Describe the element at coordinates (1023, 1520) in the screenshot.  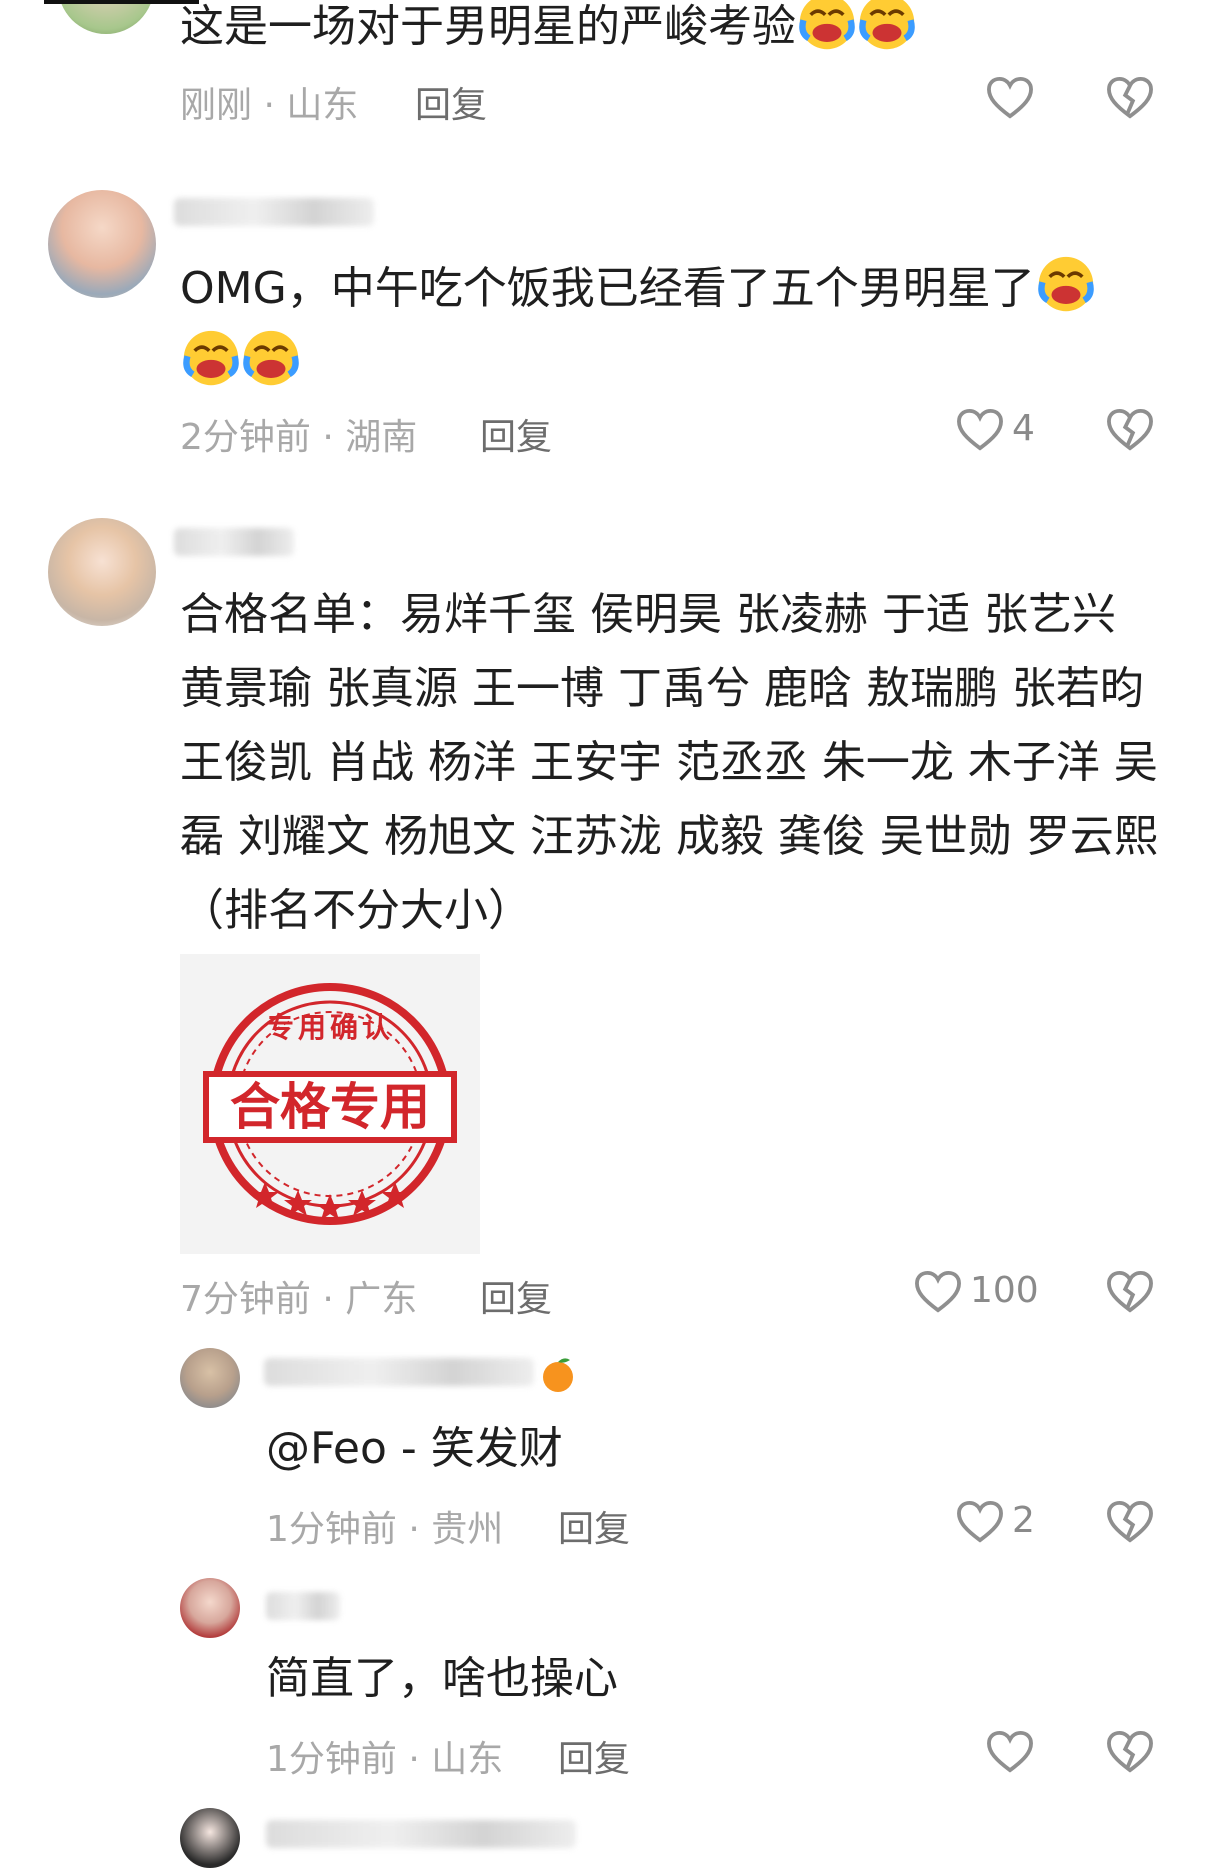
I see `like-count: 2` at that location.